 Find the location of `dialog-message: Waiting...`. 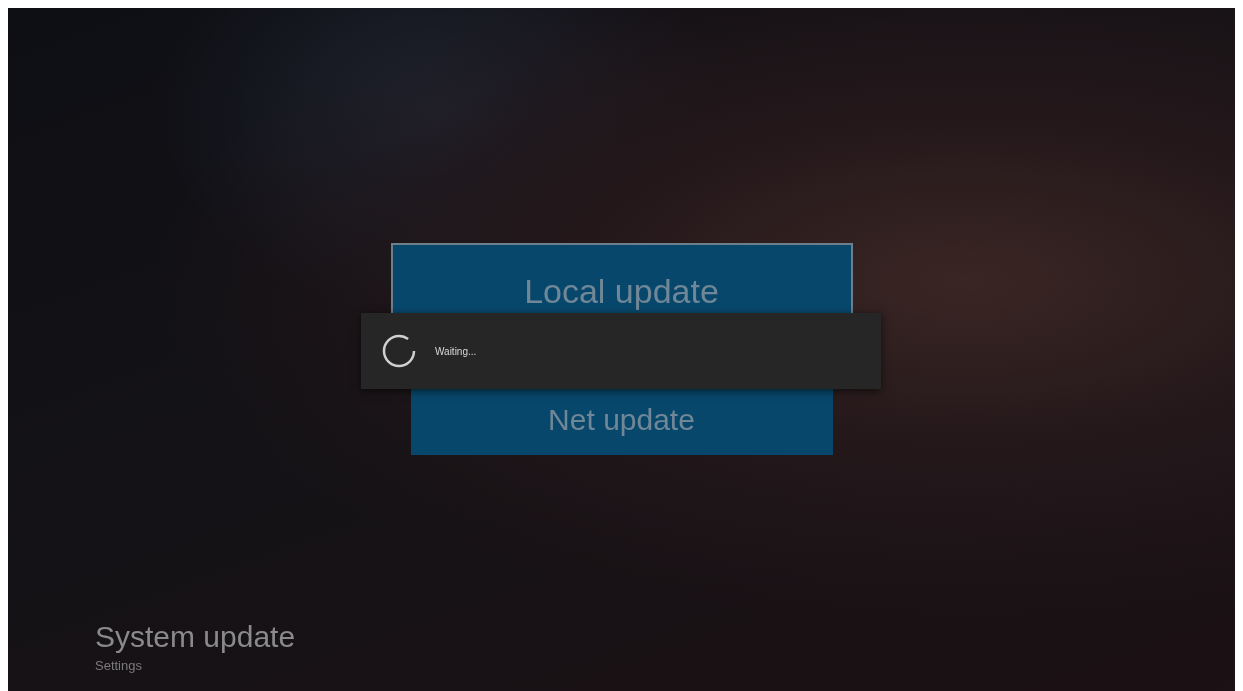

dialog-message: Waiting... is located at coordinates (456, 351).